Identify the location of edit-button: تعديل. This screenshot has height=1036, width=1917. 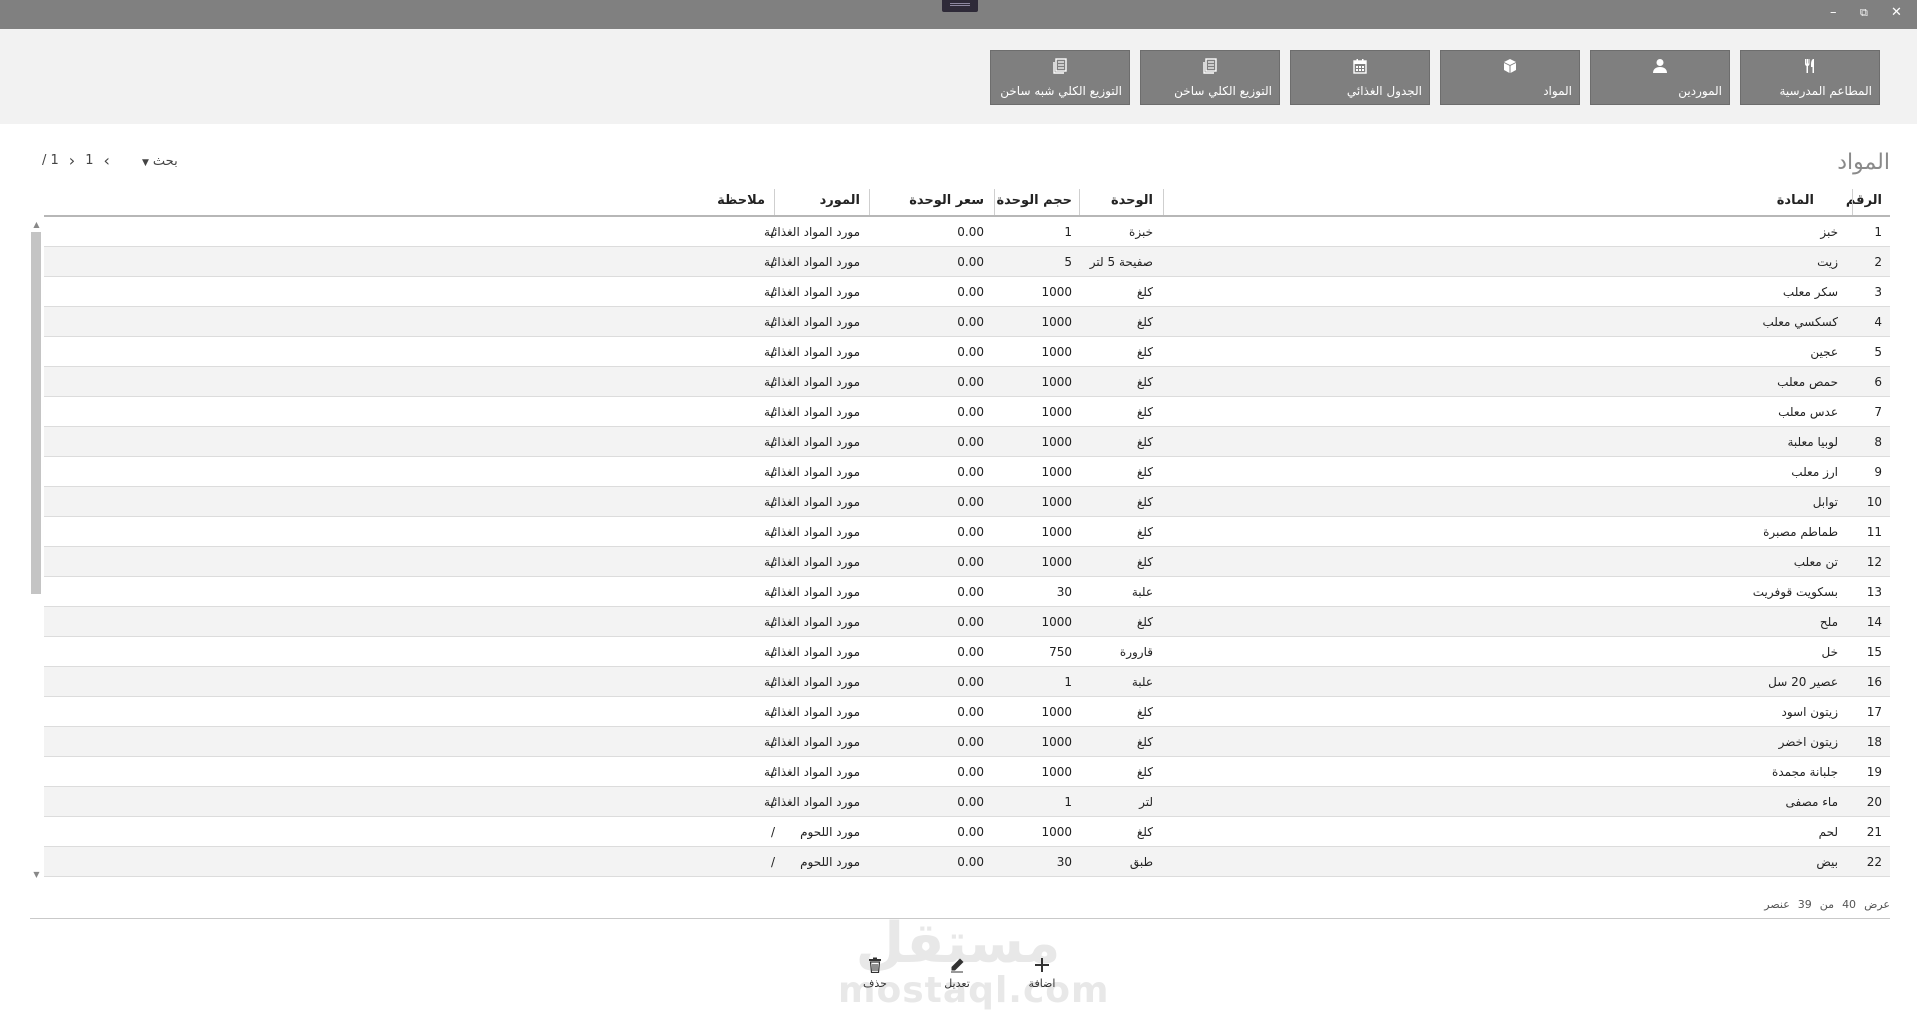
(957, 973).